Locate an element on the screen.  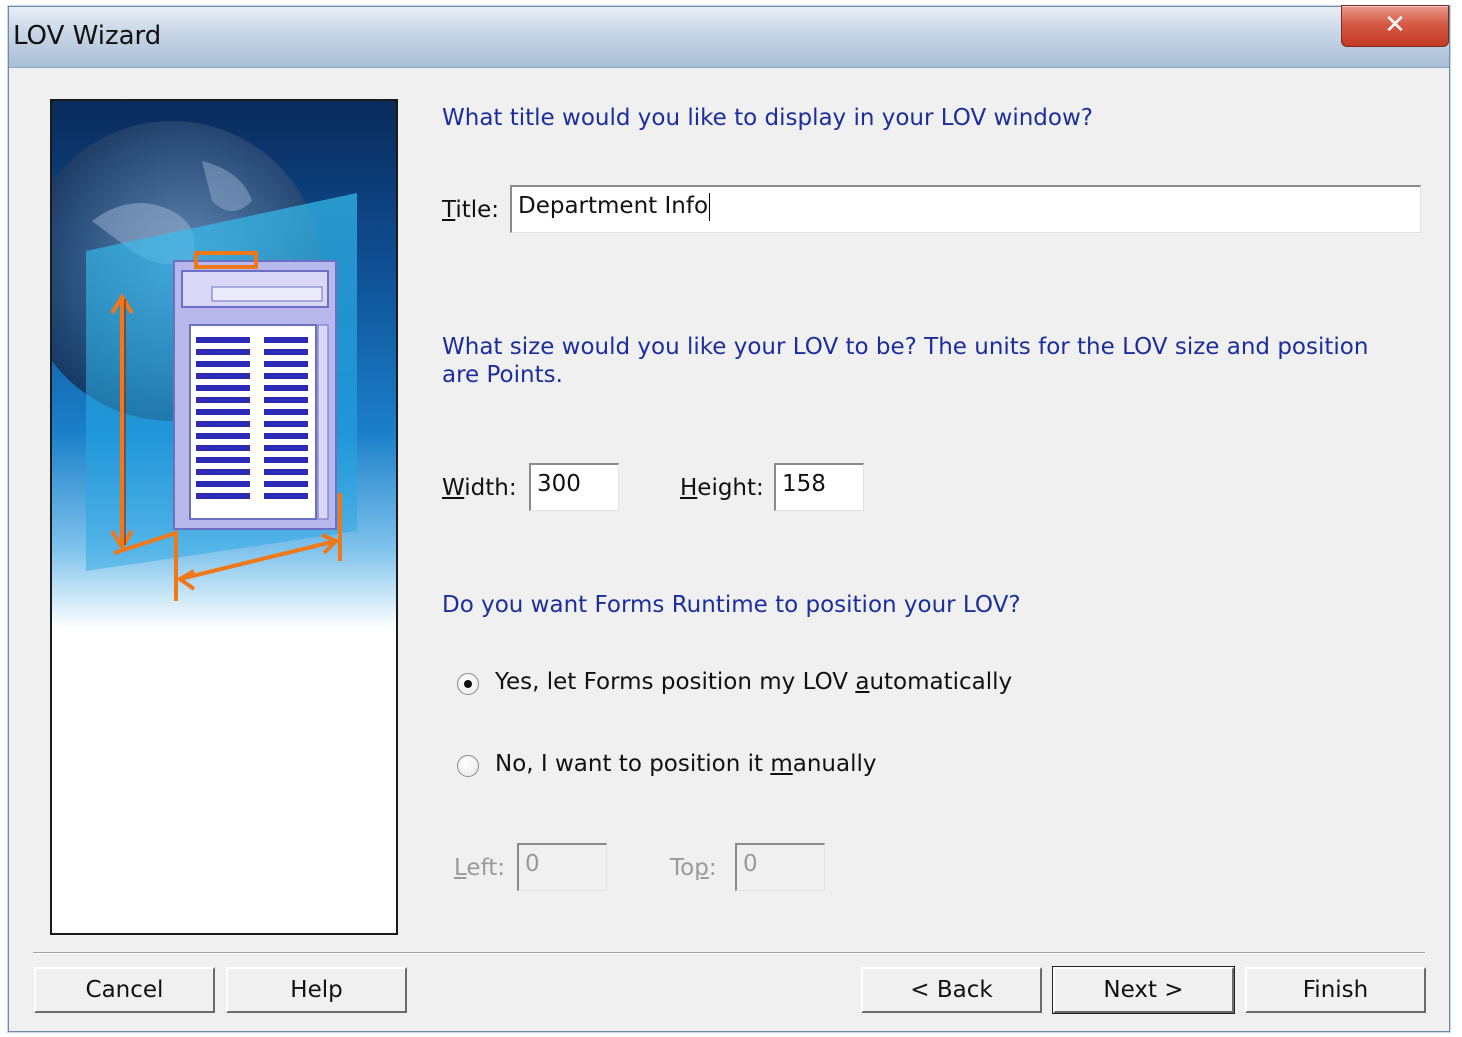
close-icon: ✕ is located at coordinates (1395, 25).